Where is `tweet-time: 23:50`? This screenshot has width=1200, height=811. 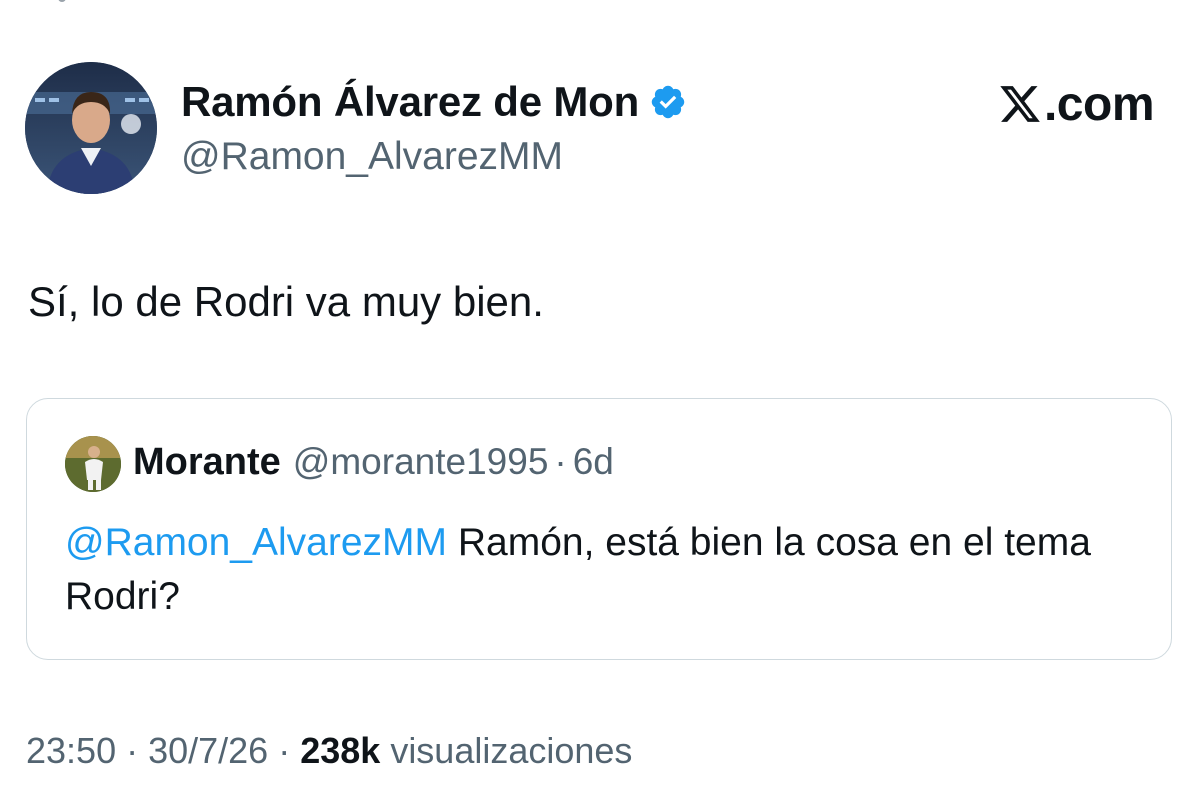 tweet-time: 23:50 is located at coordinates (71, 751).